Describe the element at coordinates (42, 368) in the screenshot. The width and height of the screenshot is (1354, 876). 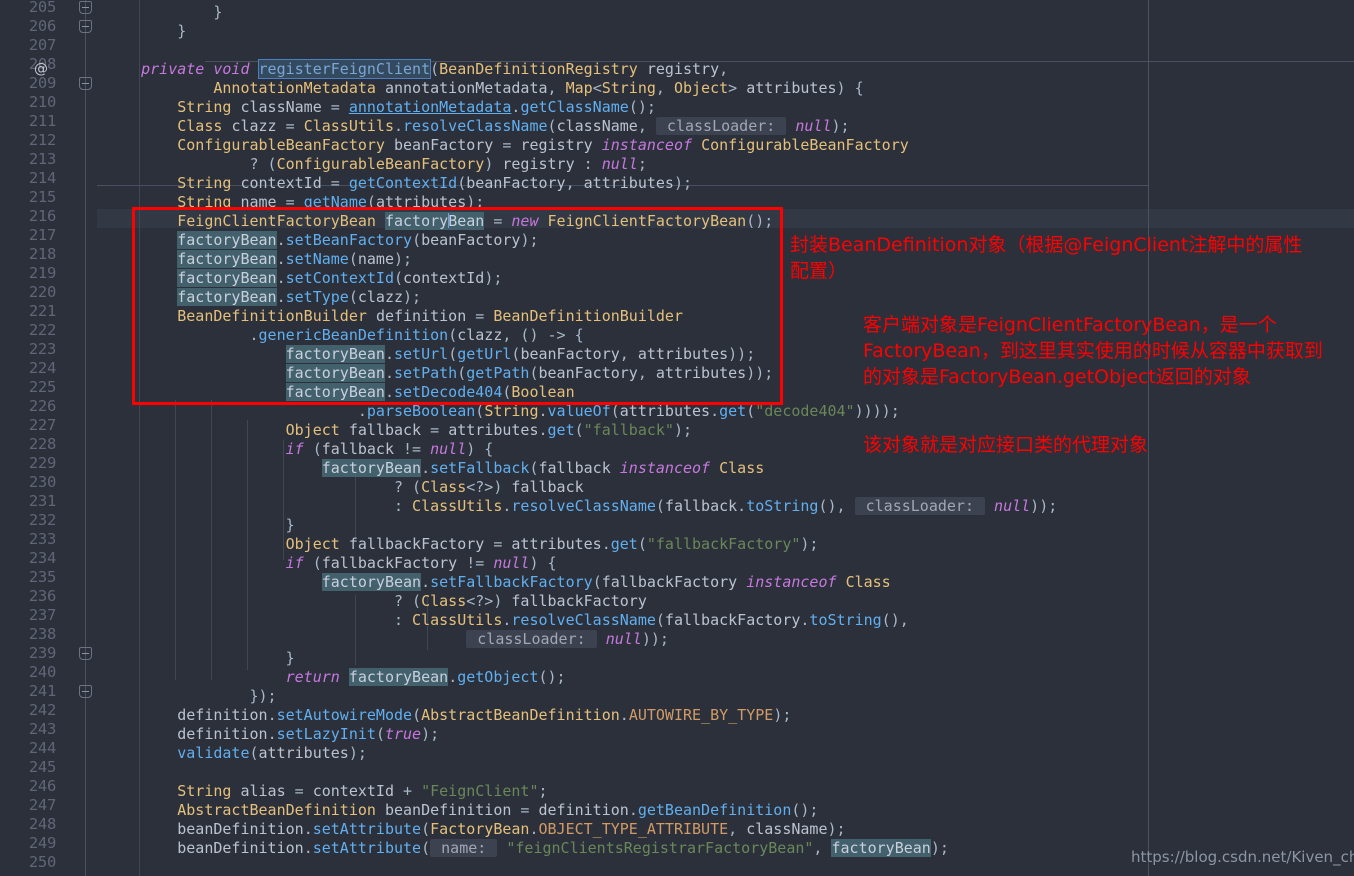
I see `line-number: 224` at that location.